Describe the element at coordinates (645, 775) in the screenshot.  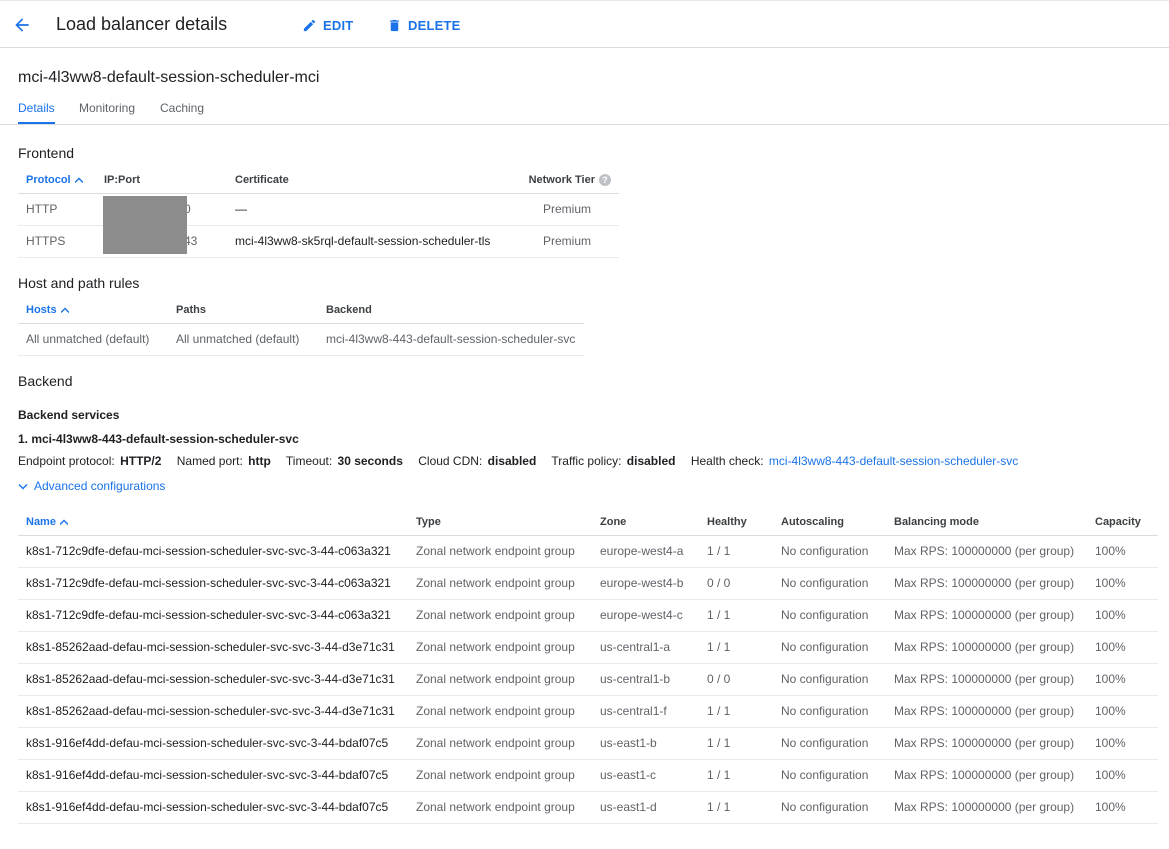
I see `zone-cell: us-east1-c` at that location.